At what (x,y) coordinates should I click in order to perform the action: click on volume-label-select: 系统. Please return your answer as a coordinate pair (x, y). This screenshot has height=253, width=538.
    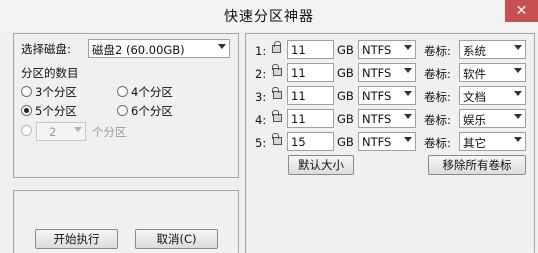
    Looking at the image, I should click on (492, 49).